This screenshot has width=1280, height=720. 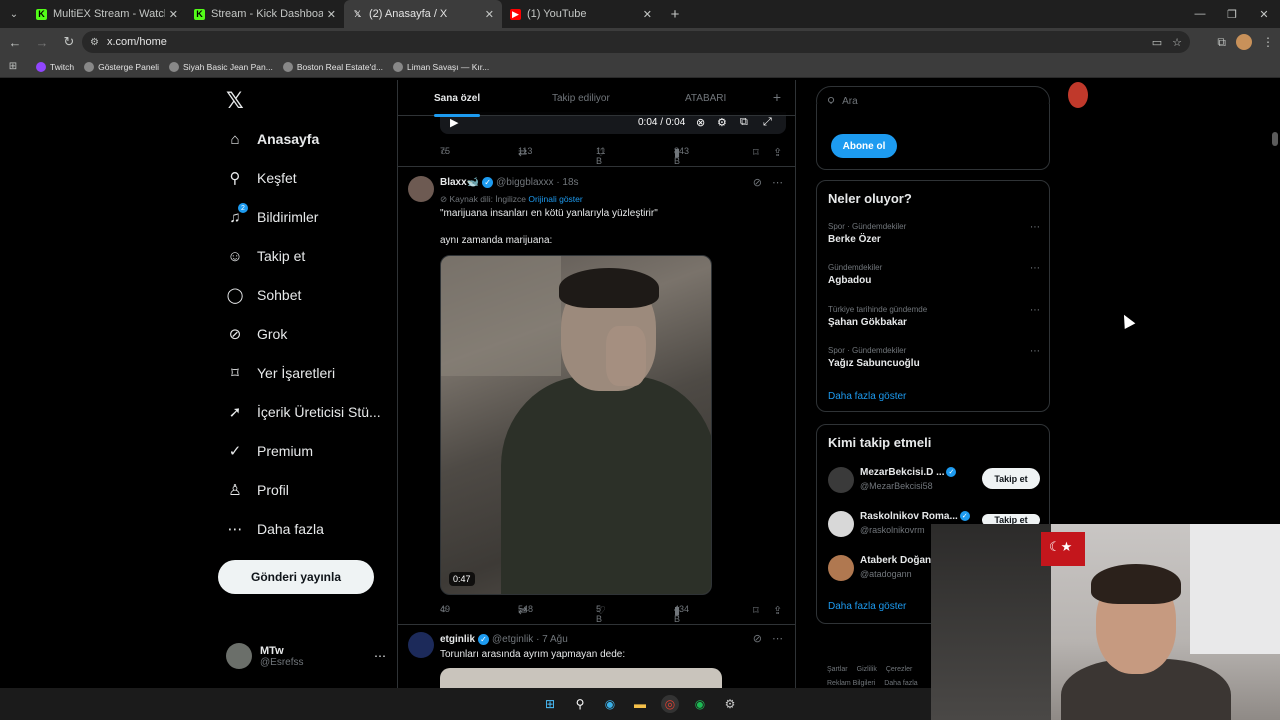 I want to click on nav-profile: ♙ Profil, so click(x=257, y=490).